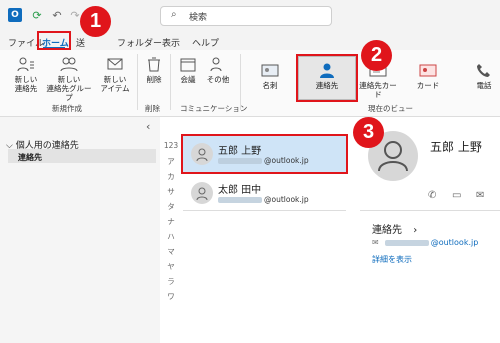 The width and height of the screenshot is (500, 343). Describe the element at coordinates (57, 15) in the screenshot. I see `undo-icon: ↶` at that location.